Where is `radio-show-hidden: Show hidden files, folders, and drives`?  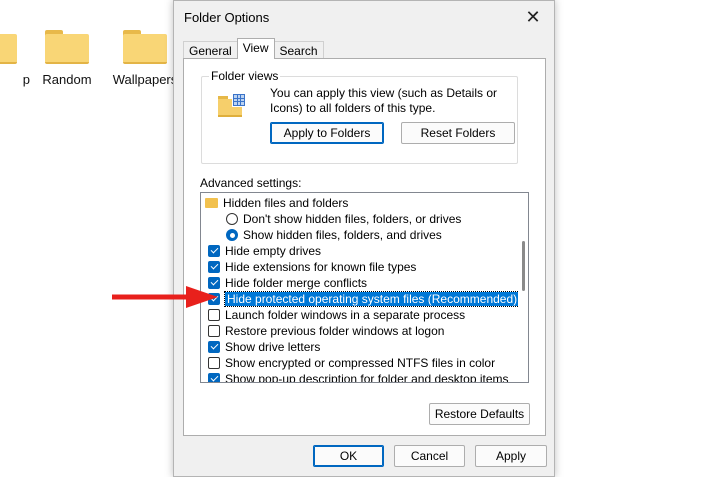 radio-show-hidden: Show hidden files, folders, and drives is located at coordinates (334, 235).